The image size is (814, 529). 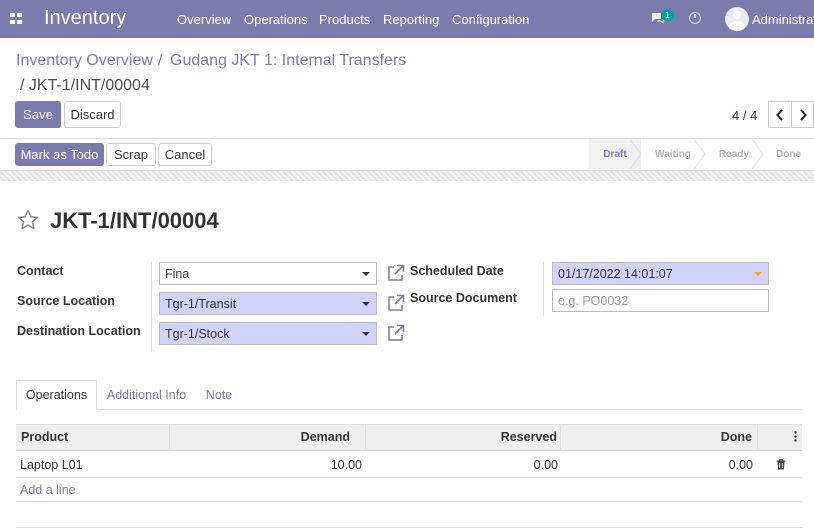 I want to click on contact-field: Fina, so click(x=268, y=273).